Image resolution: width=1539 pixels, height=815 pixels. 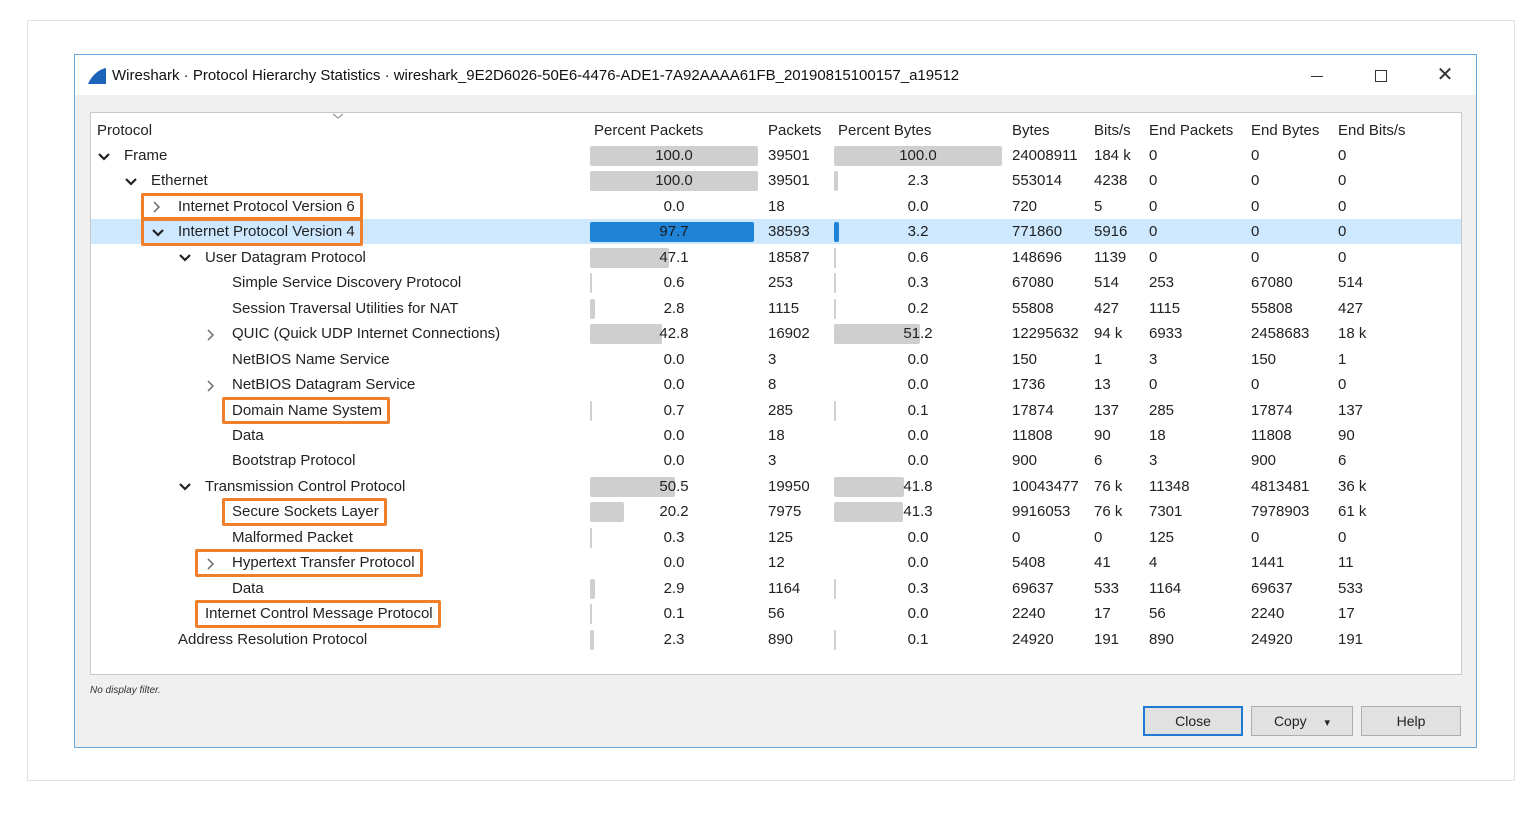 What do you see at coordinates (1157, 614) in the screenshot?
I see `end-packets-value: 56` at bounding box center [1157, 614].